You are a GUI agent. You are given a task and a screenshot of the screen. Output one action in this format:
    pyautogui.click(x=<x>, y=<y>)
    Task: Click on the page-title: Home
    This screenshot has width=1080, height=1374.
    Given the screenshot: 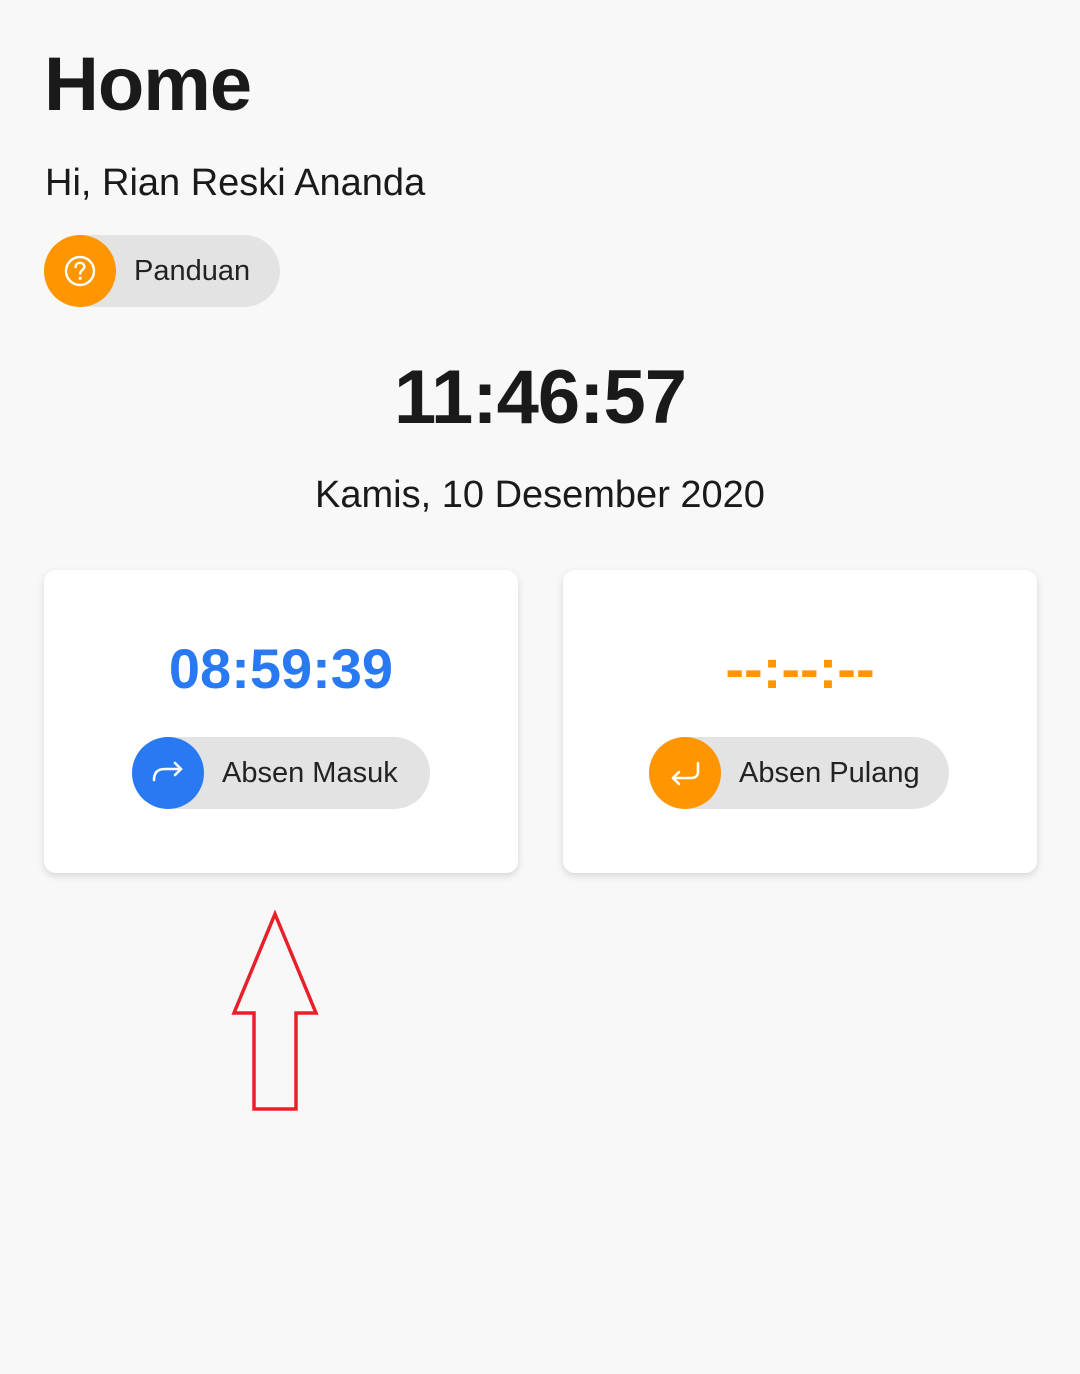 What is the action you would take?
    pyautogui.click(x=148, y=84)
    